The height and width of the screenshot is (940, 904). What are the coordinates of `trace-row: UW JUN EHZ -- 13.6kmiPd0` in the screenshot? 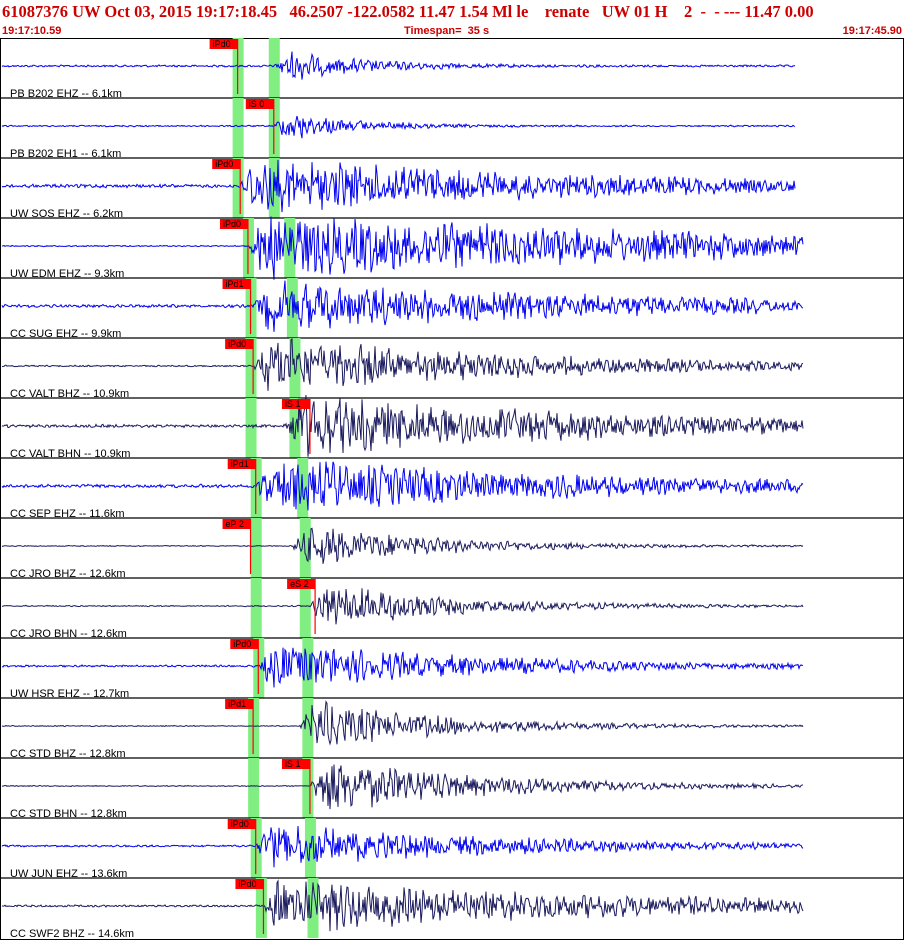 It's located at (452, 848).